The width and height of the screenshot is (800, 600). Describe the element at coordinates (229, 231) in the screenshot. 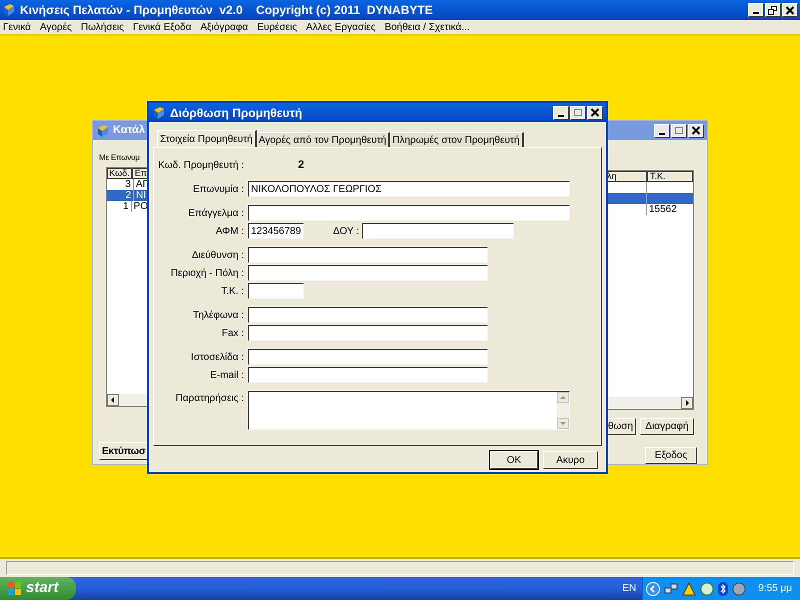

I see `field-label: ΑΦΜ :` at that location.